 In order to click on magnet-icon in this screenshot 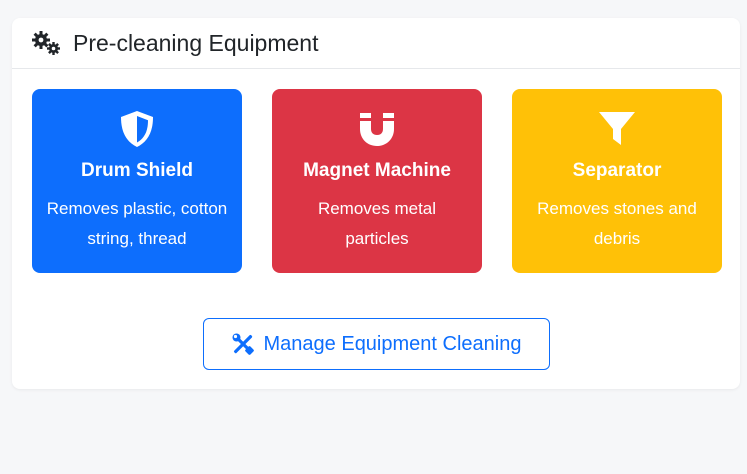, I will do `click(377, 129)`.